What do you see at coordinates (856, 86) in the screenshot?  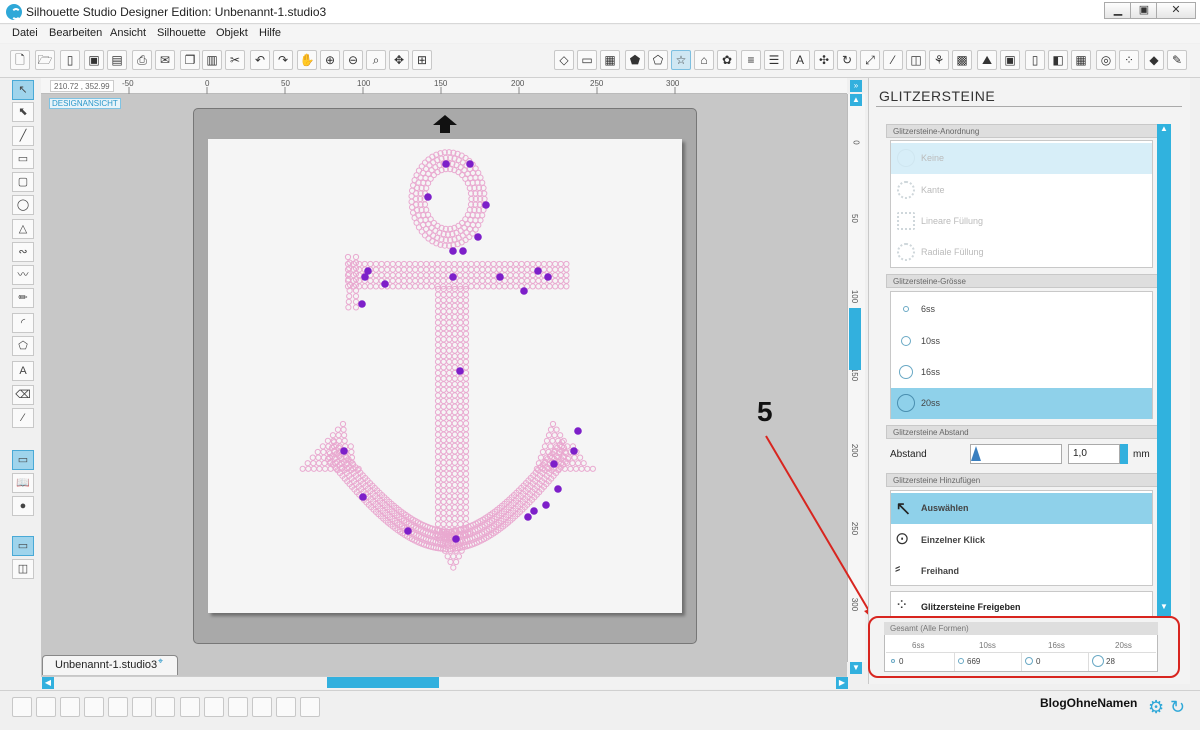 I see `collapse-panel-icon: »` at bounding box center [856, 86].